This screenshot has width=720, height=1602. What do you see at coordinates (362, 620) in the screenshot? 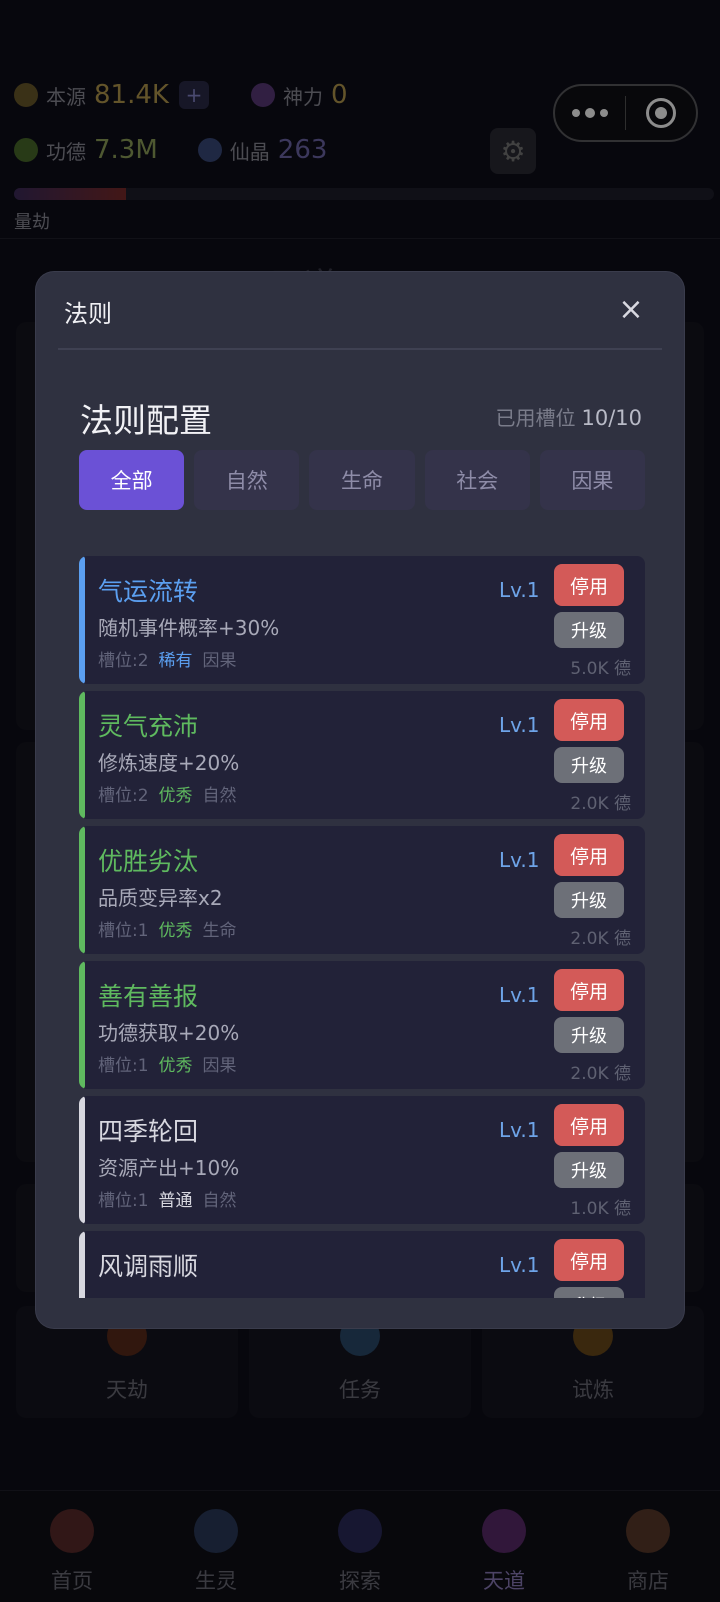
I see `law-card: 气运流转随机事件概率+30% 槽位:2 稀有 因果 Lv.1 停用升级 5.0K 德` at bounding box center [362, 620].